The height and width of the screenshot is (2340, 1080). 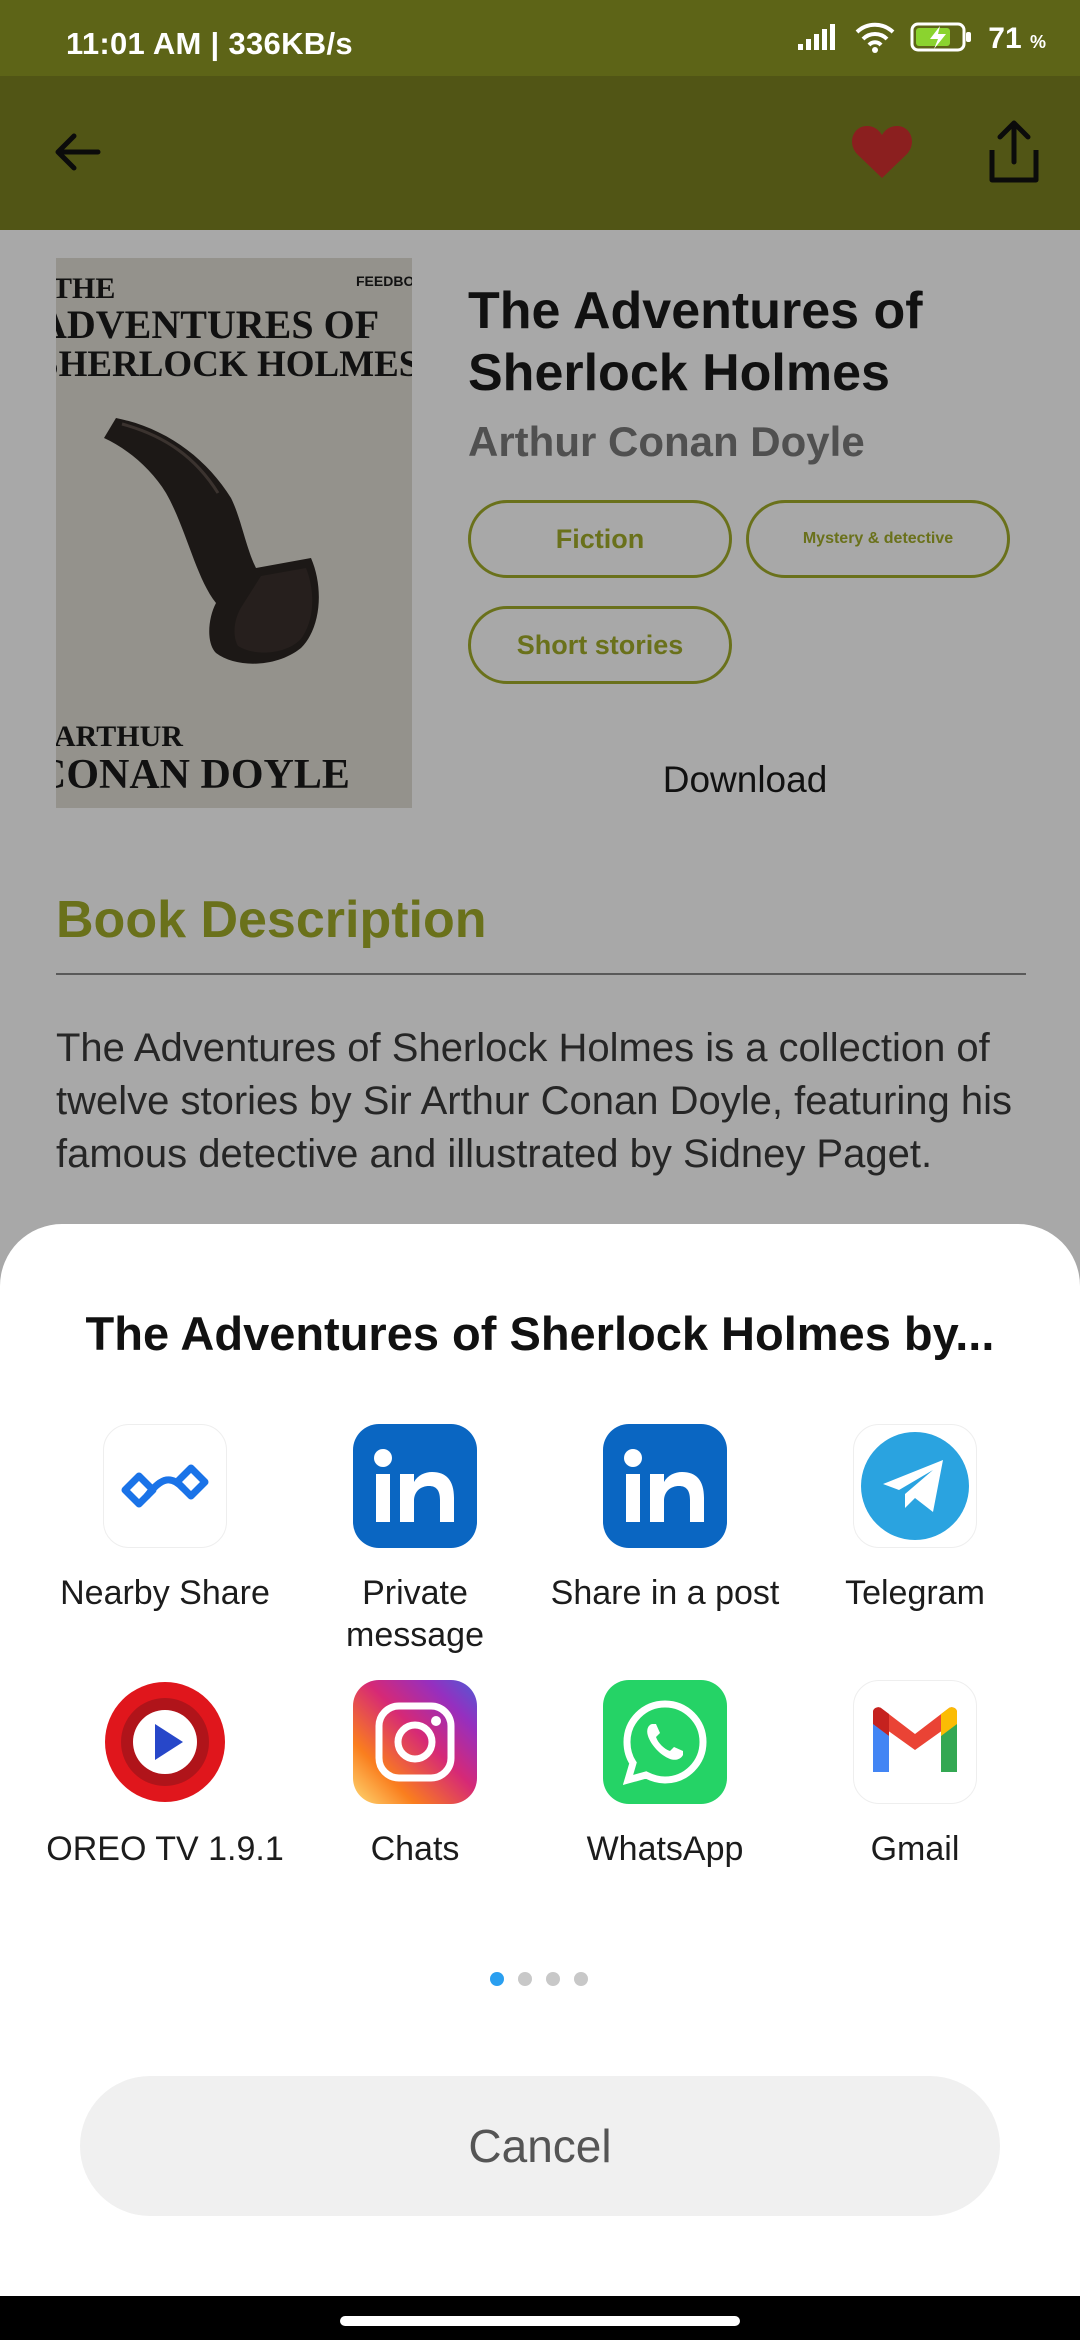 What do you see at coordinates (915, 1486) in the screenshot?
I see `telegram-icon` at bounding box center [915, 1486].